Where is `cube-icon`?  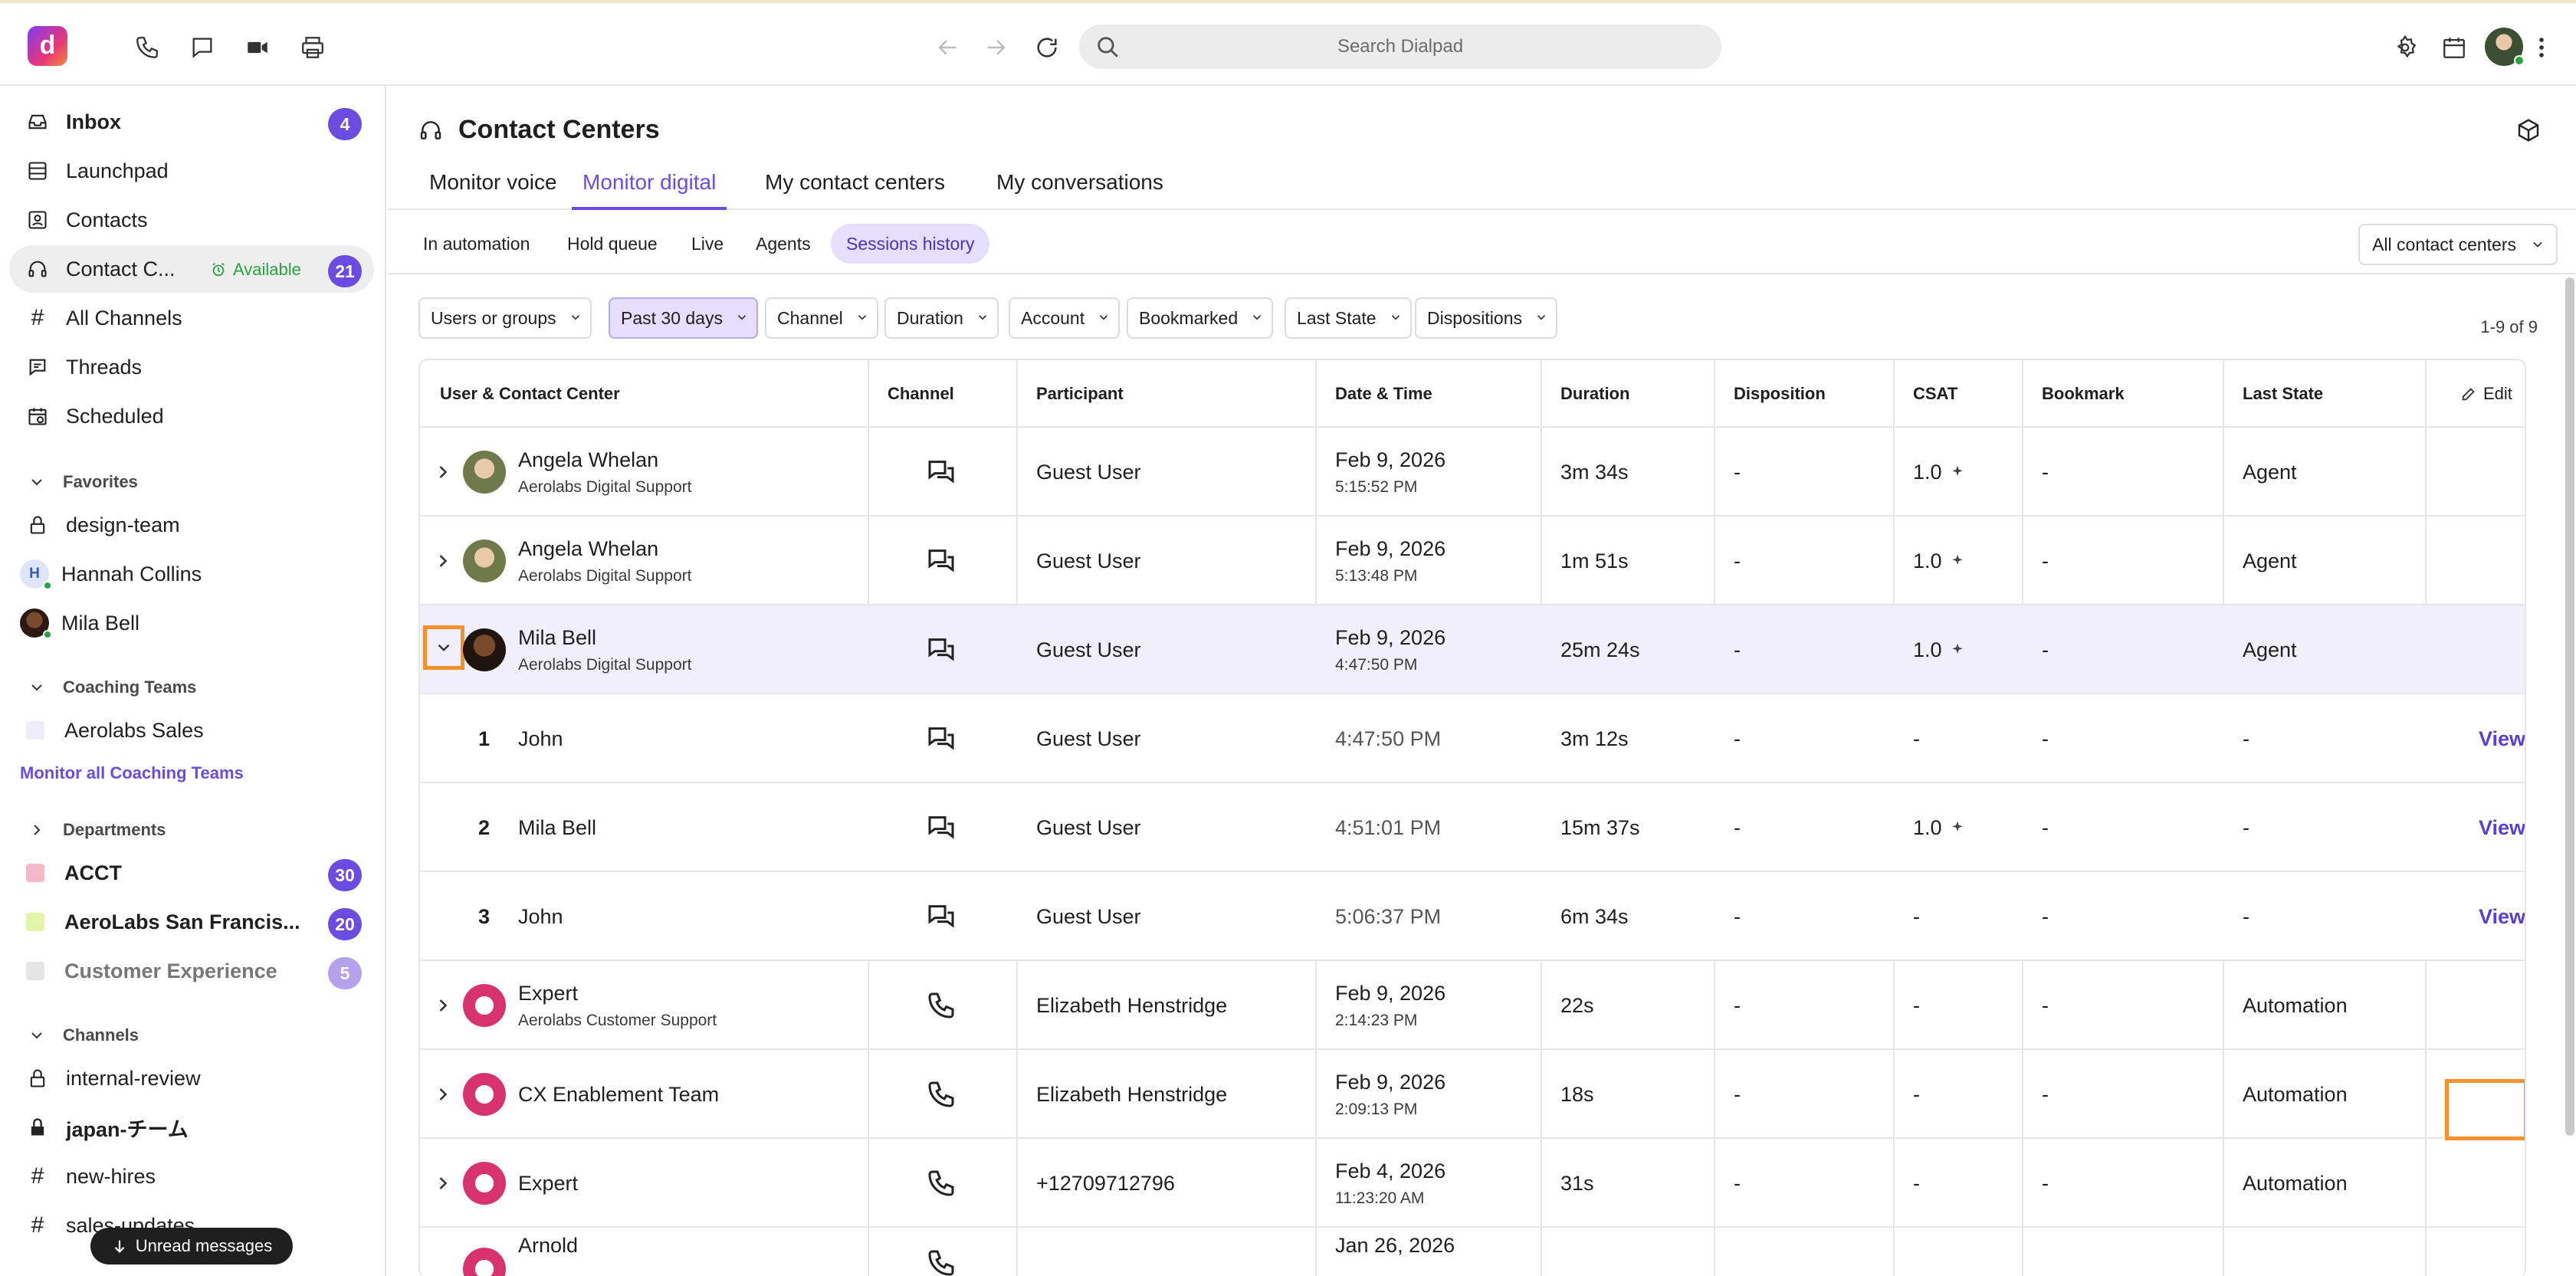 cube-icon is located at coordinates (2528, 130).